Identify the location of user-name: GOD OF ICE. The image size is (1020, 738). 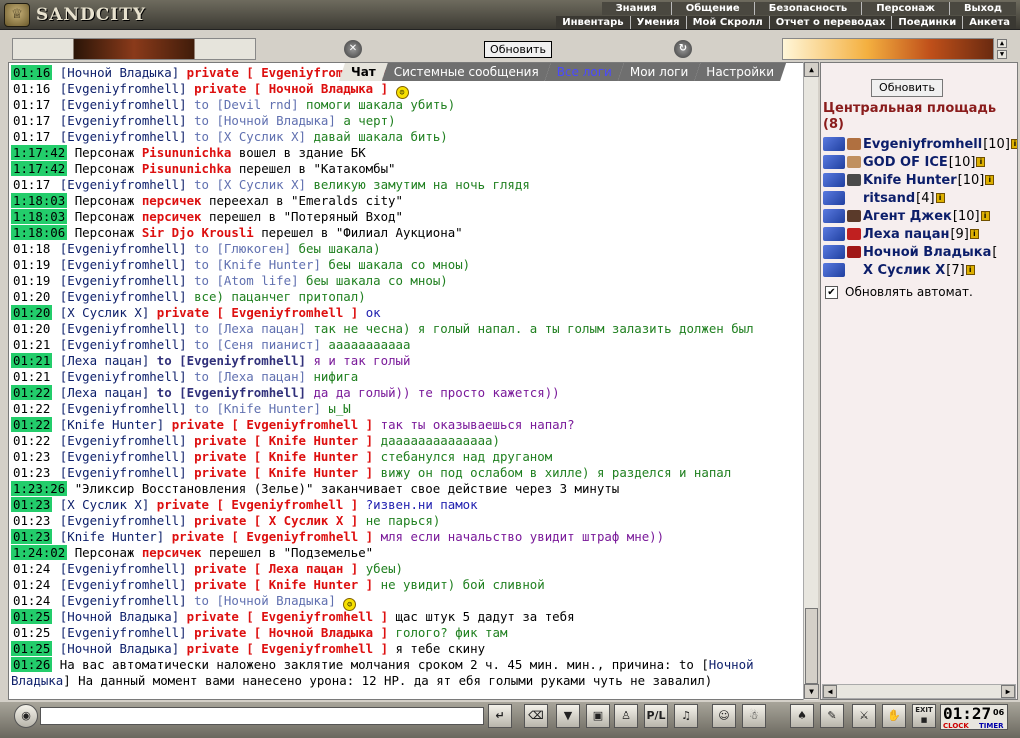
(905, 162).